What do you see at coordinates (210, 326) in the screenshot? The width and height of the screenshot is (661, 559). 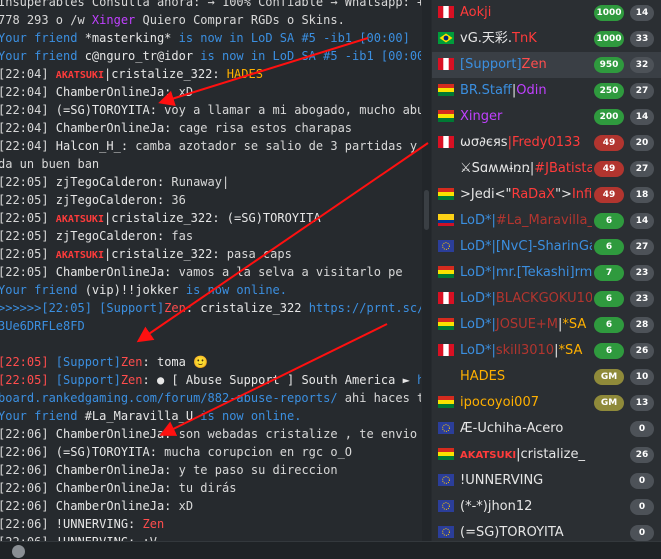 I see `chat-line: 3Ue6DRFLe8FD` at bounding box center [210, 326].